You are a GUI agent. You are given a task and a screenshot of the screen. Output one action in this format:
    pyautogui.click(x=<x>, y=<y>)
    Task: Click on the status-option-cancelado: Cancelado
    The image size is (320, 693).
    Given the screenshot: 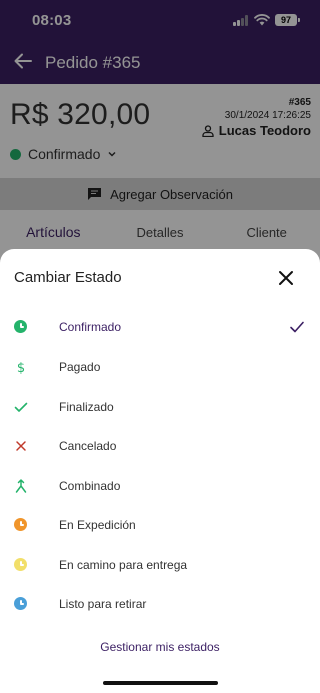 What is the action you would take?
    pyautogui.click(x=160, y=446)
    